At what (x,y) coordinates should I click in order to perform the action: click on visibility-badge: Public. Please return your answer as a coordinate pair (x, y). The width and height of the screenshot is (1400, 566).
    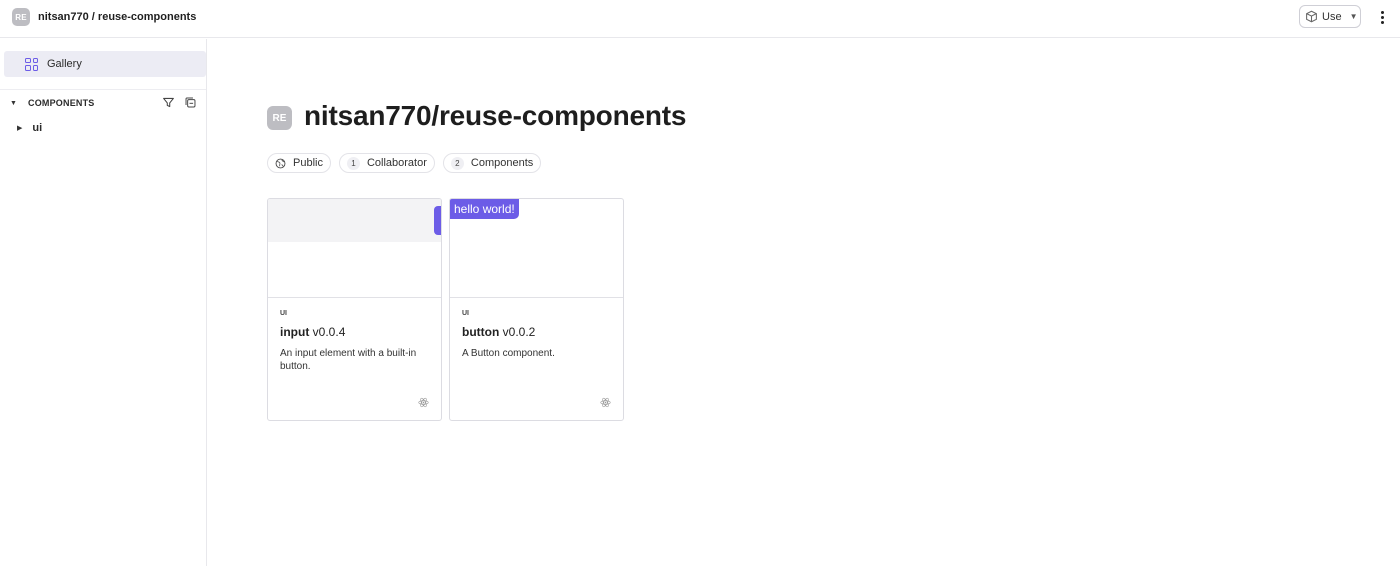
    Looking at the image, I should click on (299, 163).